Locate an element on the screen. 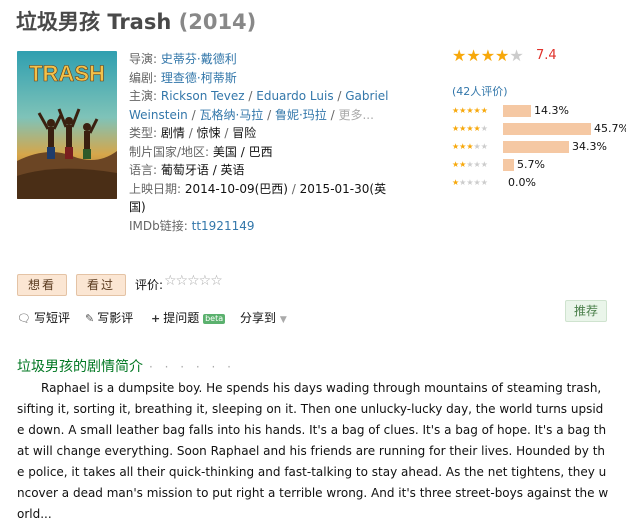 Image resolution: width=626 pixels, height=525 pixels. poster-image: TRASH is located at coordinates (67, 125).